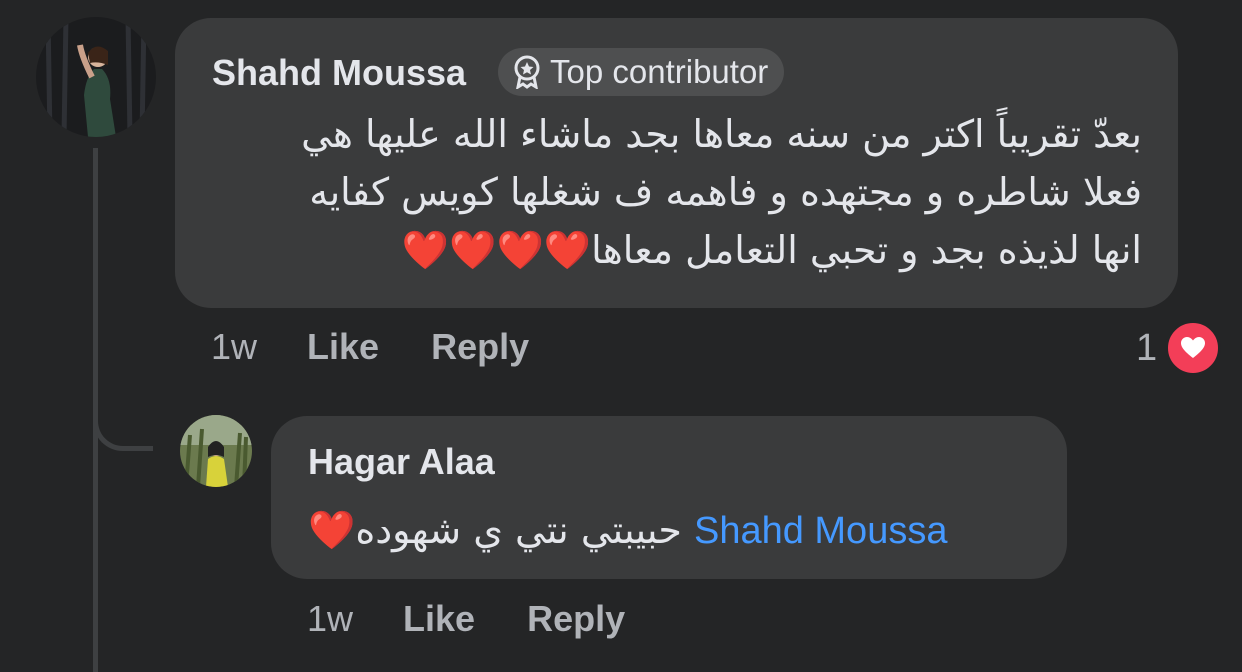 The height and width of the screenshot is (672, 1242). What do you see at coordinates (401, 462) in the screenshot?
I see `reply-author-name: Hagar Alaa` at bounding box center [401, 462].